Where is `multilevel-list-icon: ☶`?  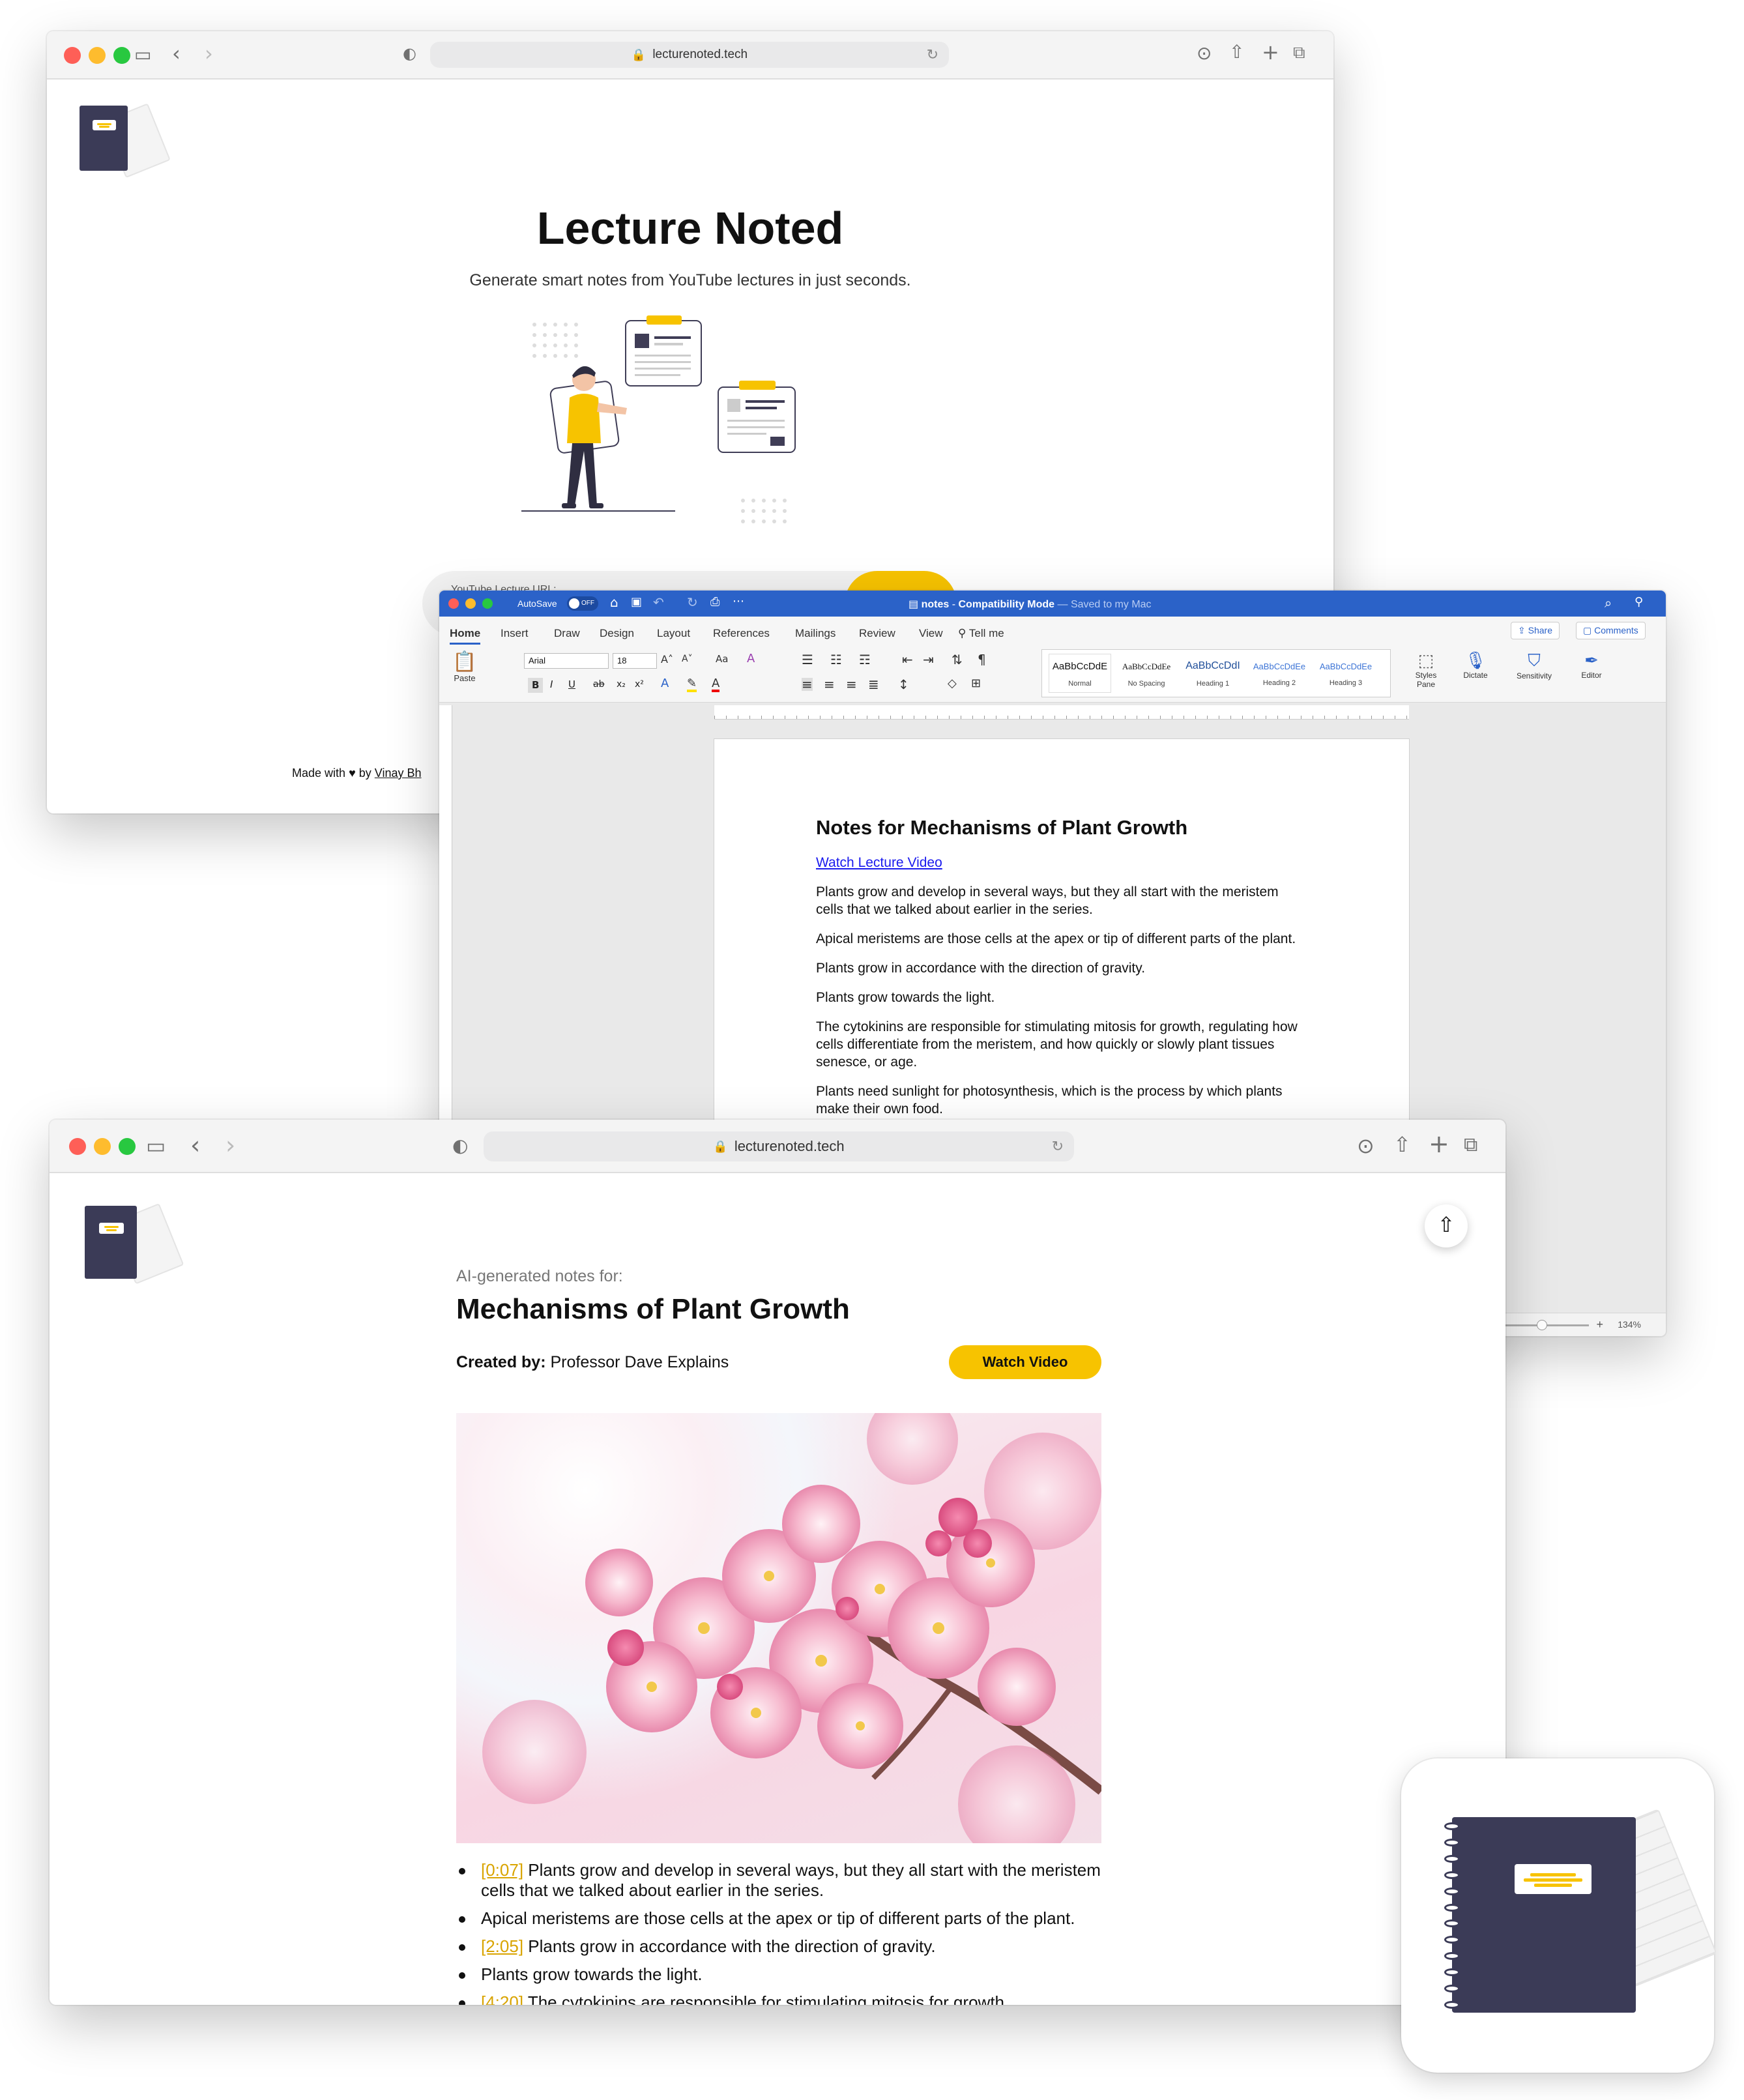
multilevel-list-icon: ☶ is located at coordinates (865, 659).